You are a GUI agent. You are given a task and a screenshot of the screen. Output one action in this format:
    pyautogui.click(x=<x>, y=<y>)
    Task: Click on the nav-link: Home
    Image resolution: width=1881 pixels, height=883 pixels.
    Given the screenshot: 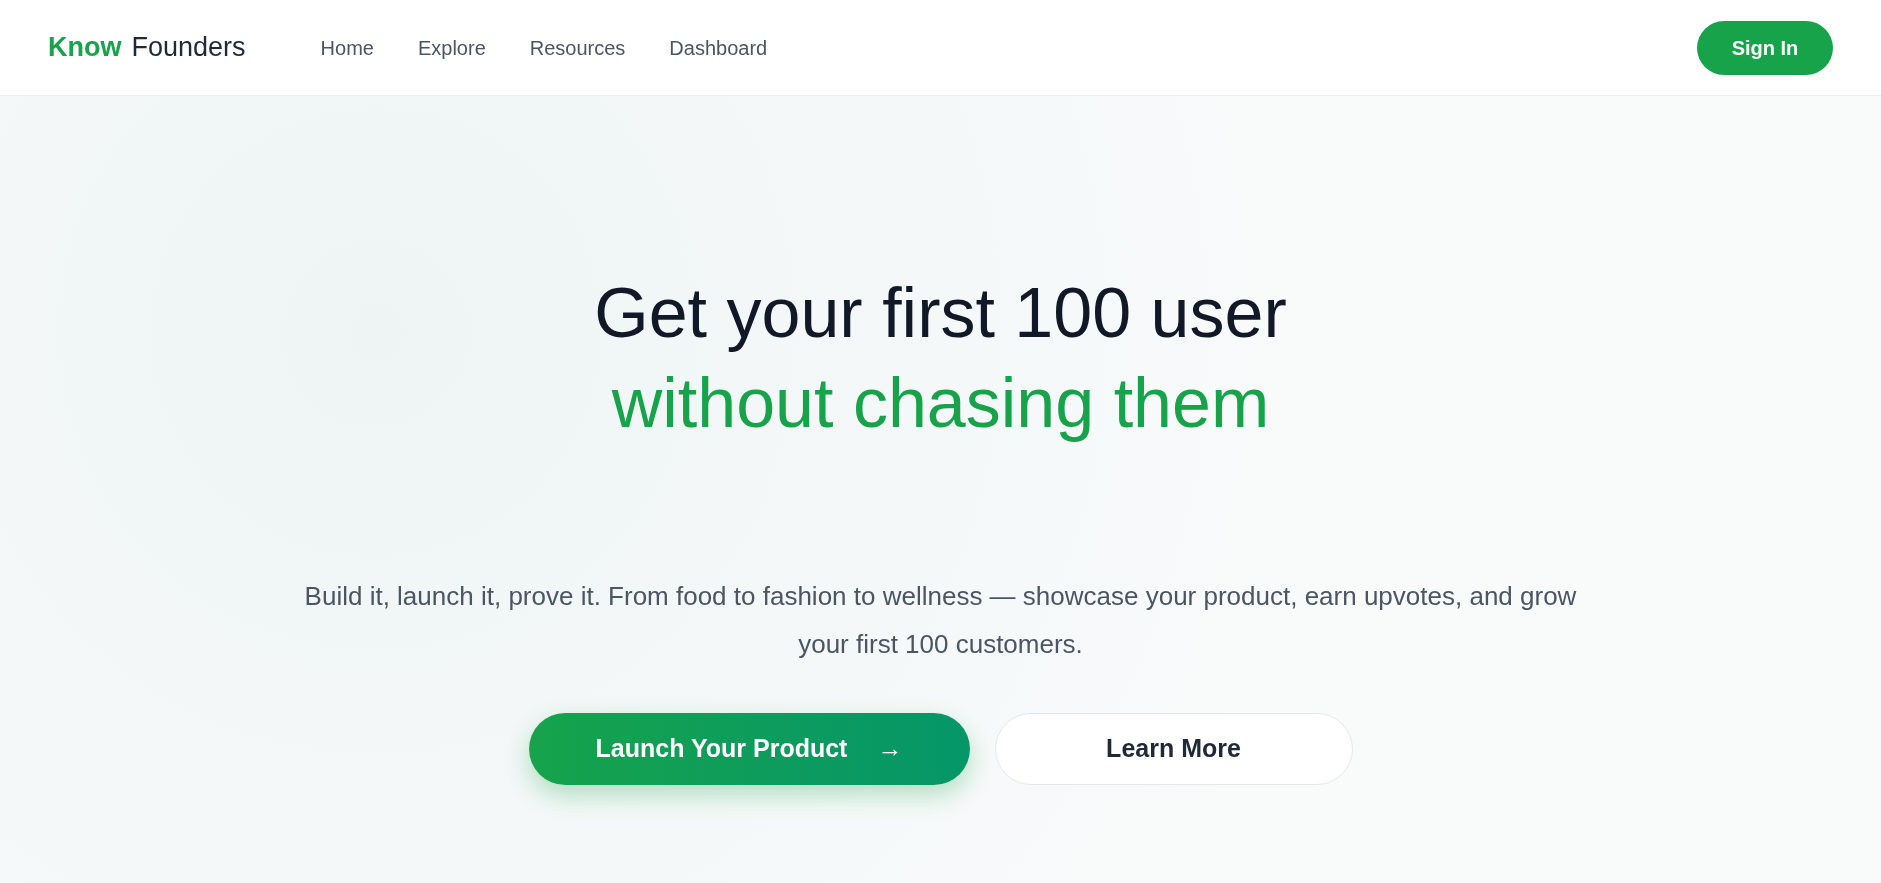 What is the action you would take?
    pyautogui.click(x=347, y=47)
    